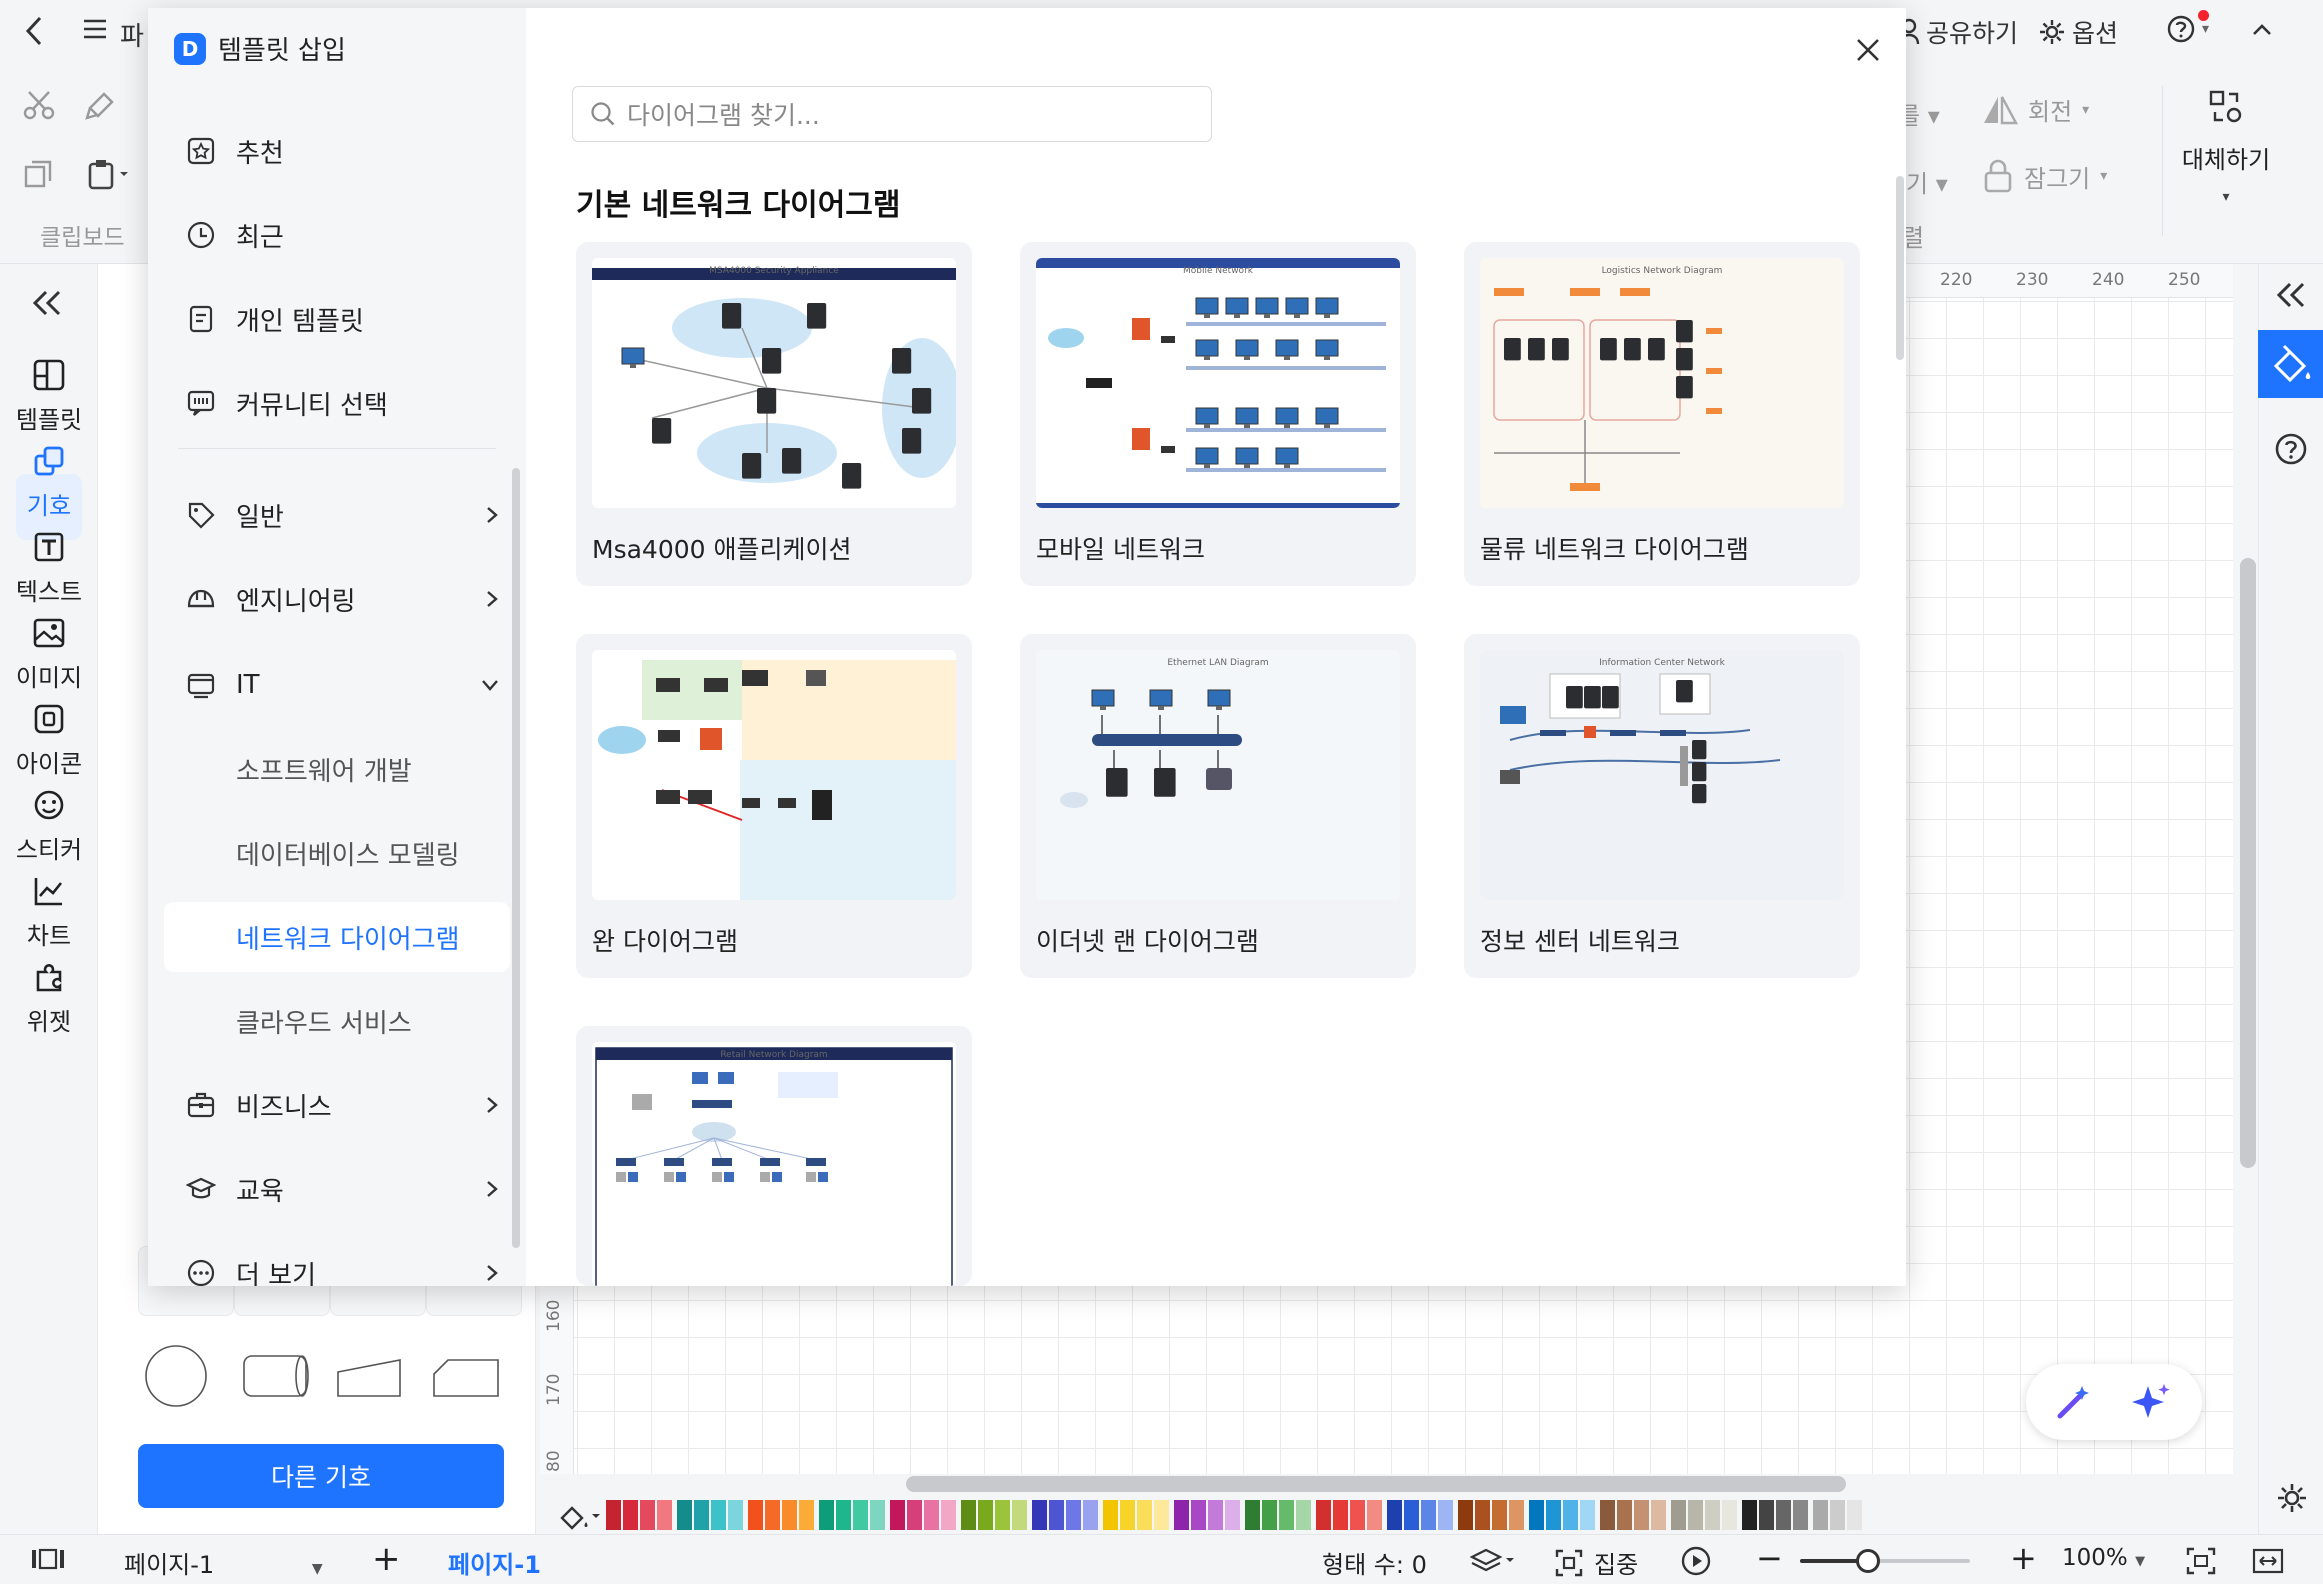 The height and width of the screenshot is (1584, 2323). What do you see at coordinates (774, 414) in the screenshot?
I see `template-card: MSA4000 Security Appliance Msa4000 애플리케이션` at bounding box center [774, 414].